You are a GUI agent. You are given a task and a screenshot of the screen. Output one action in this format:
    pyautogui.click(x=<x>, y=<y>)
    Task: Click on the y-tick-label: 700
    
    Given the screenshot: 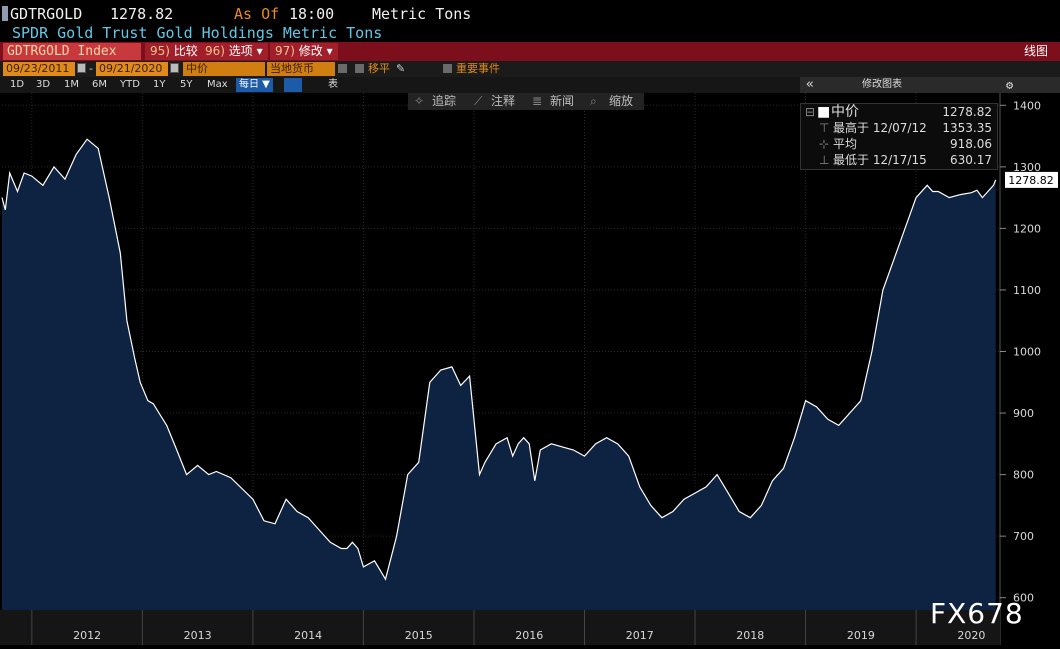 What is the action you would take?
    pyautogui.click(x=1023, y=536)
    